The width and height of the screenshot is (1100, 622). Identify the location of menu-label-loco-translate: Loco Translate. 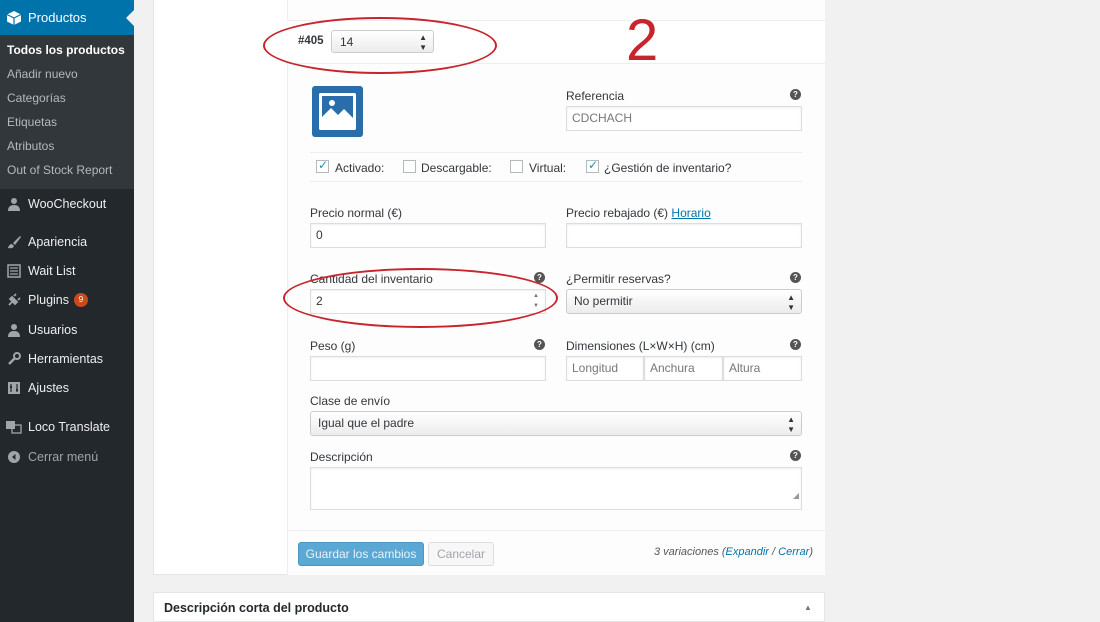
(69, 427).